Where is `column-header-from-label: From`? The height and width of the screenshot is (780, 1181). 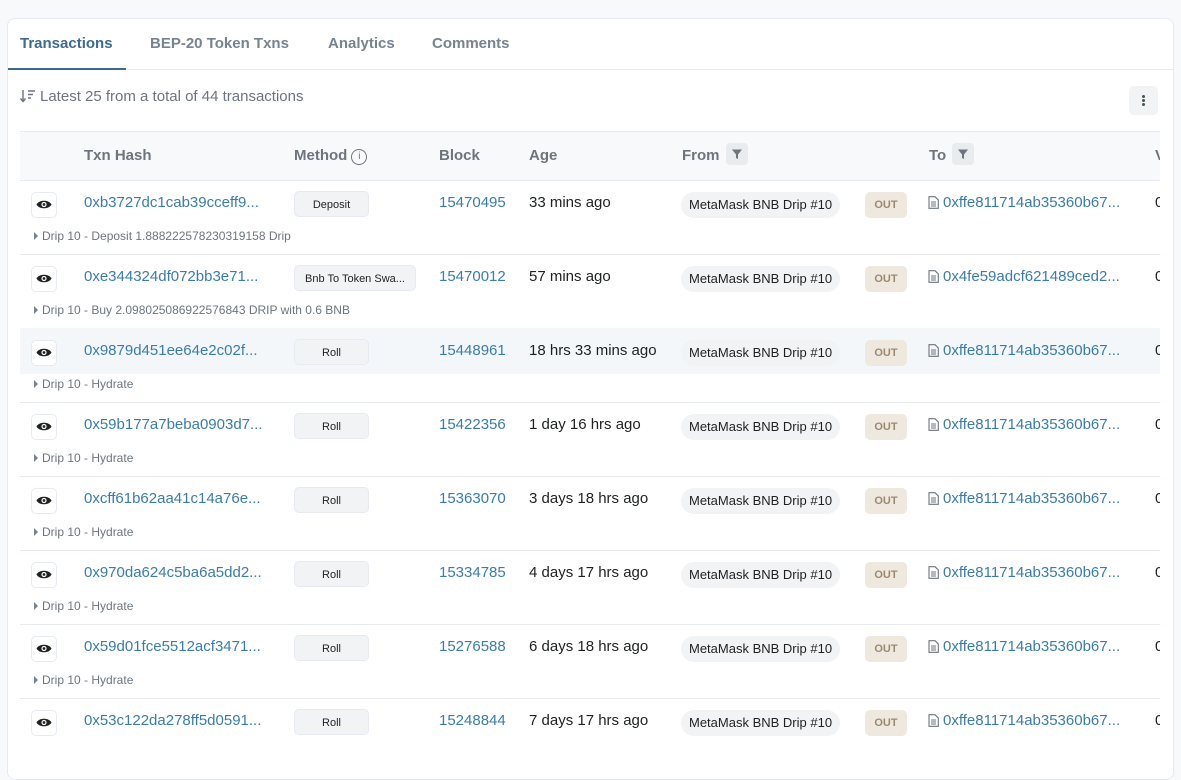
column-header-from-label: From is located at coordinates (701, 155).